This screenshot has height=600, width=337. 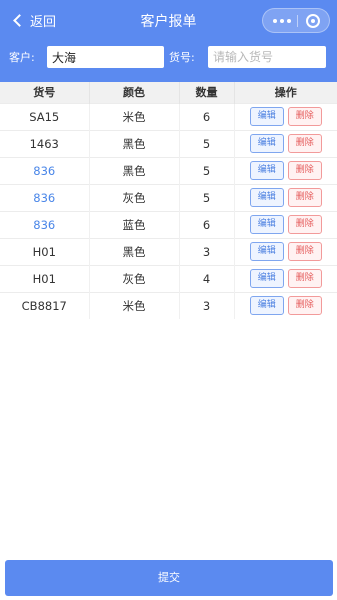 I want to click on table-row: CB8817 米色 3 编辑 删除, so click(x=168, y=305).